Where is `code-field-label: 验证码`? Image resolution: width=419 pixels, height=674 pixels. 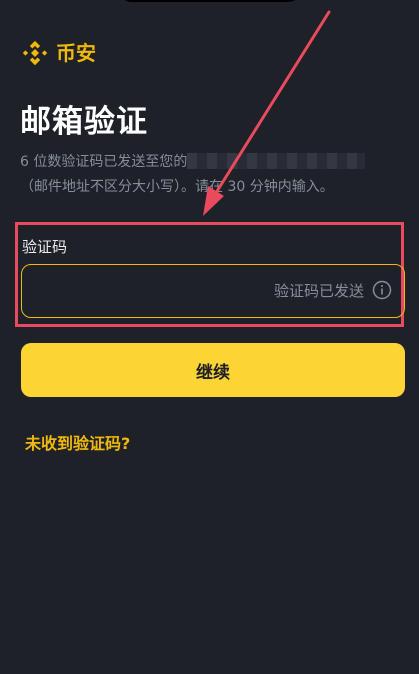 code-field-label: 验证码 is located at coordinates (45, 247).